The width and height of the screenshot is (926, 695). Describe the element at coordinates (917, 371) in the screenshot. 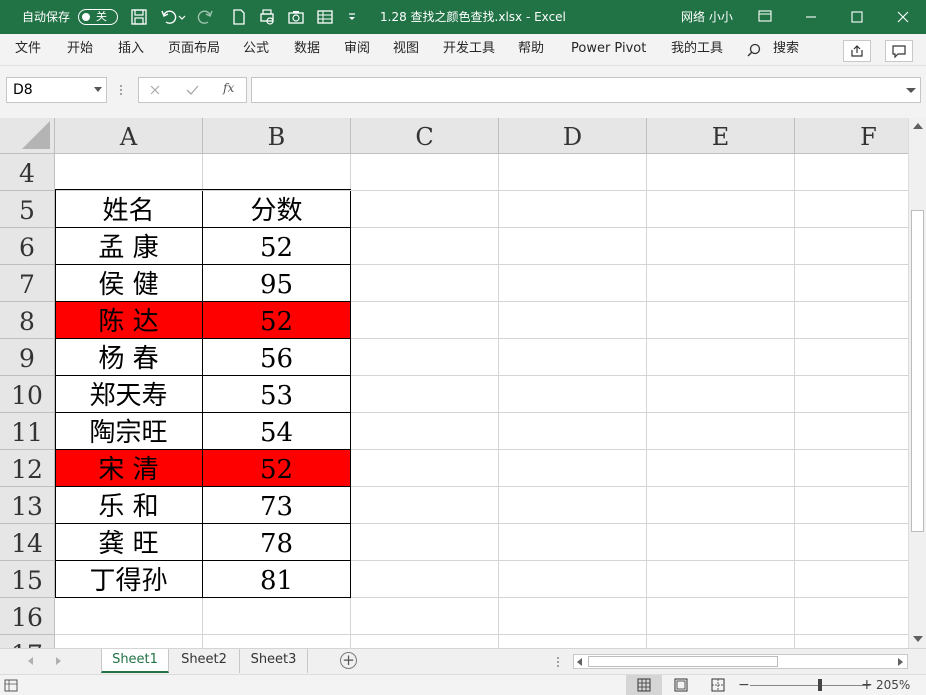

I see `scroll-thumb` at that location.